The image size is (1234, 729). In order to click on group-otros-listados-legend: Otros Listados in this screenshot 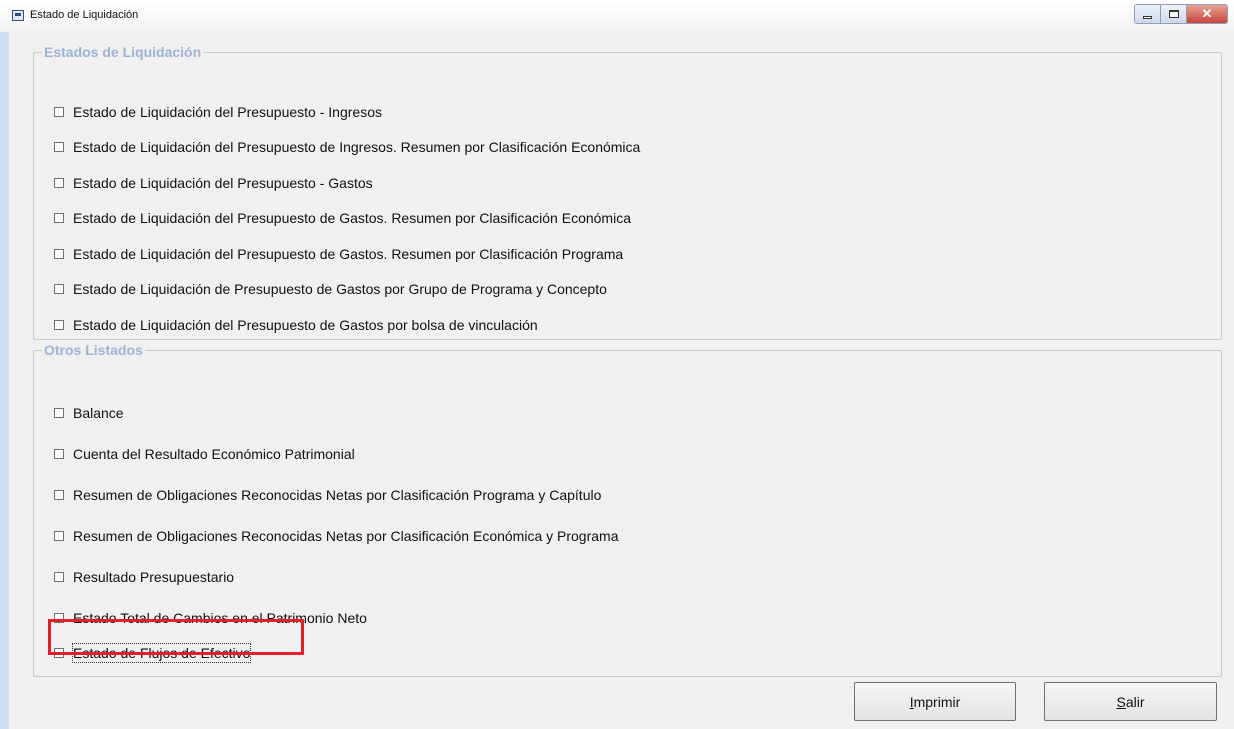, I will do `click(93, 350)`.